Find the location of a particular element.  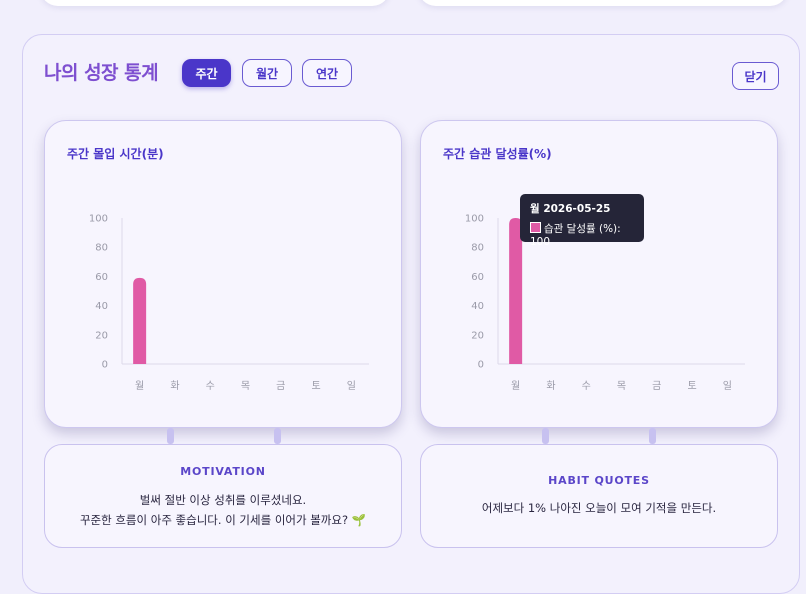

chart-tooltip: 월 2026-05-25 습관 달성률 (%): 100 is located at coordinates (582, 221).